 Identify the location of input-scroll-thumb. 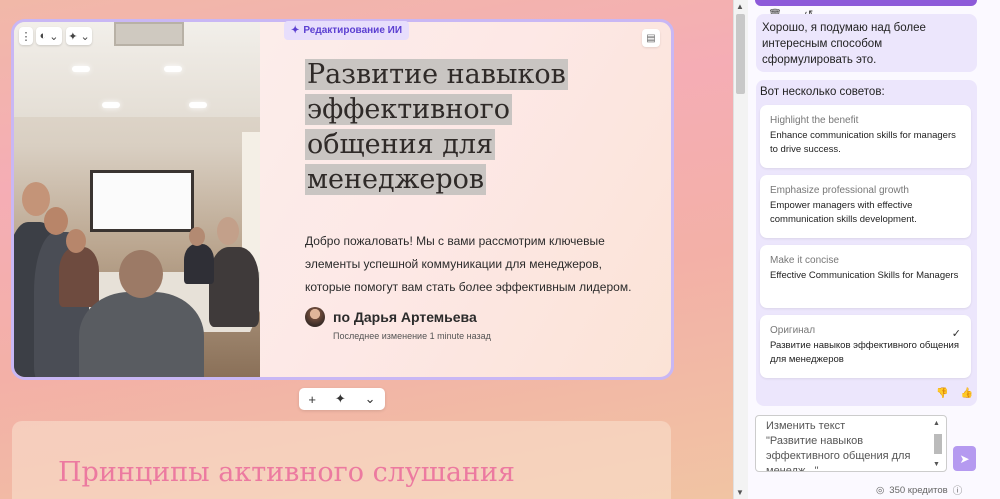
(938, 444).